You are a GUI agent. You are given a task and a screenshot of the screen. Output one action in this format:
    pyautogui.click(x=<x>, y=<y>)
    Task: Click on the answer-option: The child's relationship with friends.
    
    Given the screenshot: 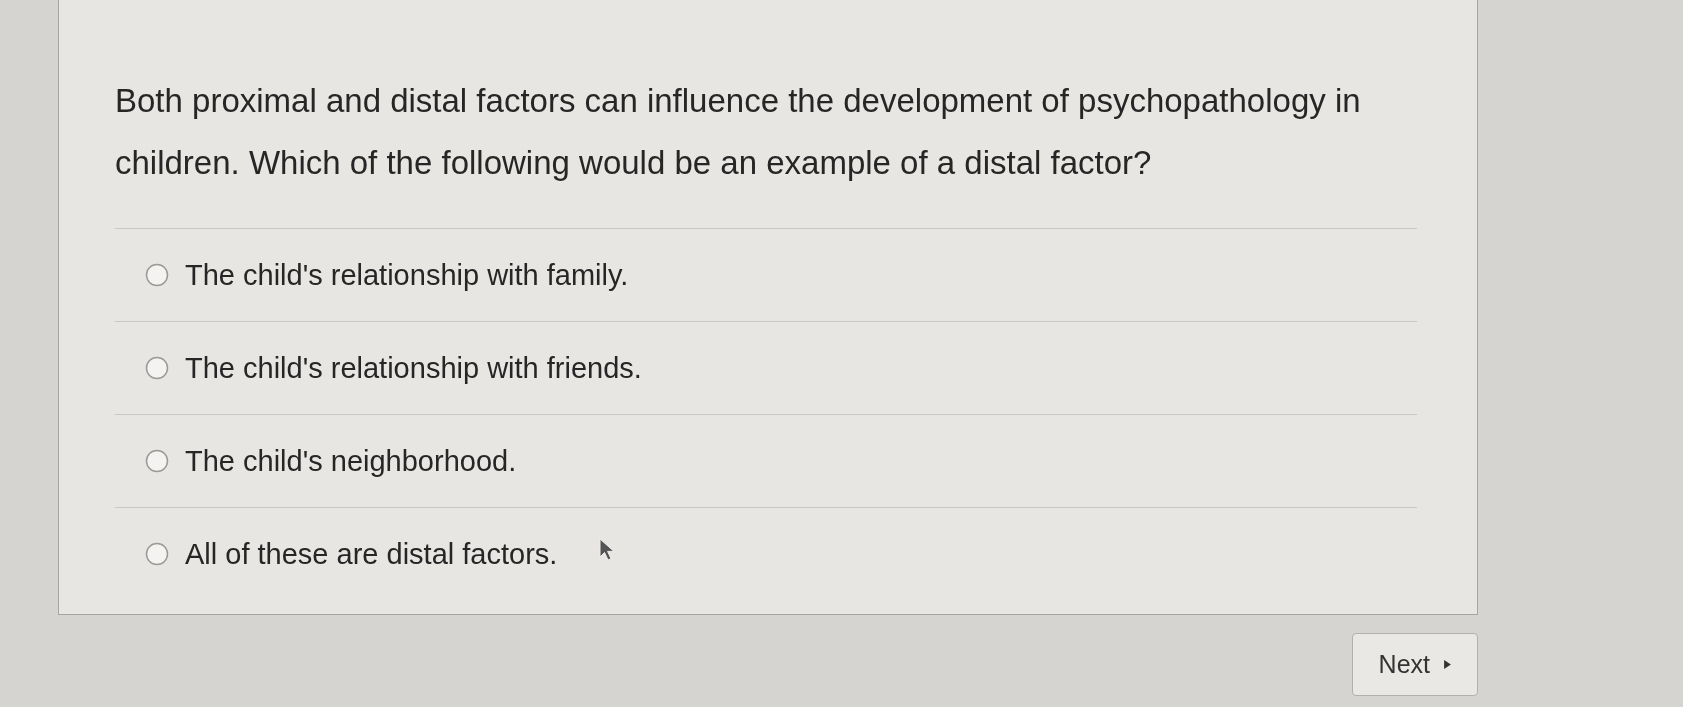 What is the action you would take?
    pyautogui.click(x=766, y=368)
    